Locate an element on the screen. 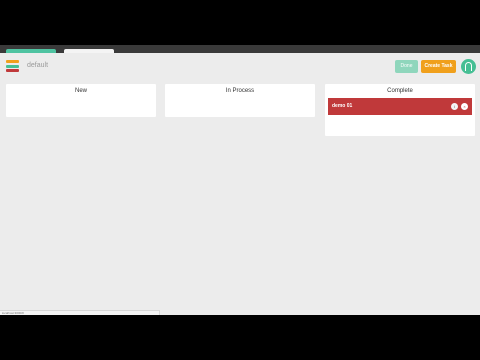 The height and width of the screenshot is (360, 480). info-icon: i is located at coordinates (454, 106).